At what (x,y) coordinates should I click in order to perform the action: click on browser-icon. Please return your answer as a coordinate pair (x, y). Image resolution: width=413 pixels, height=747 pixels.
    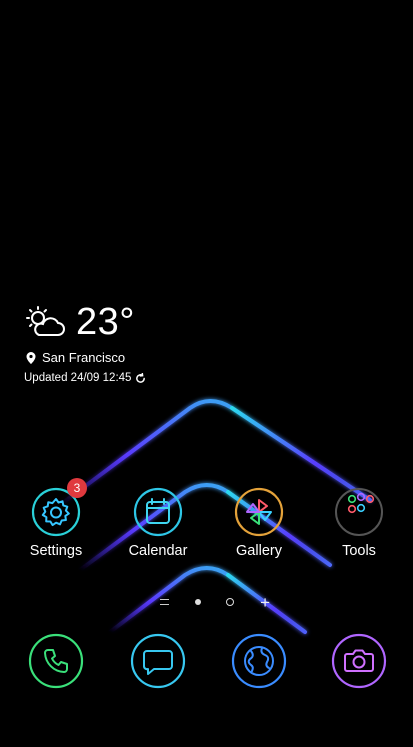
    Looking at the image, I should click on (259, 661).